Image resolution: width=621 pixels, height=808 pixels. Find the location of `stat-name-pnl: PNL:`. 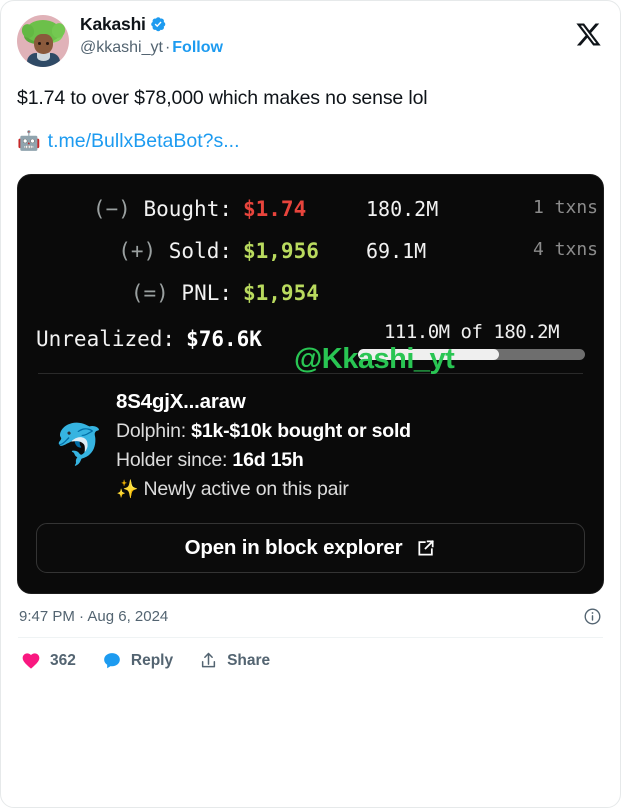

stat-name-pnl: PNL: is located at coordinates (206, 292).